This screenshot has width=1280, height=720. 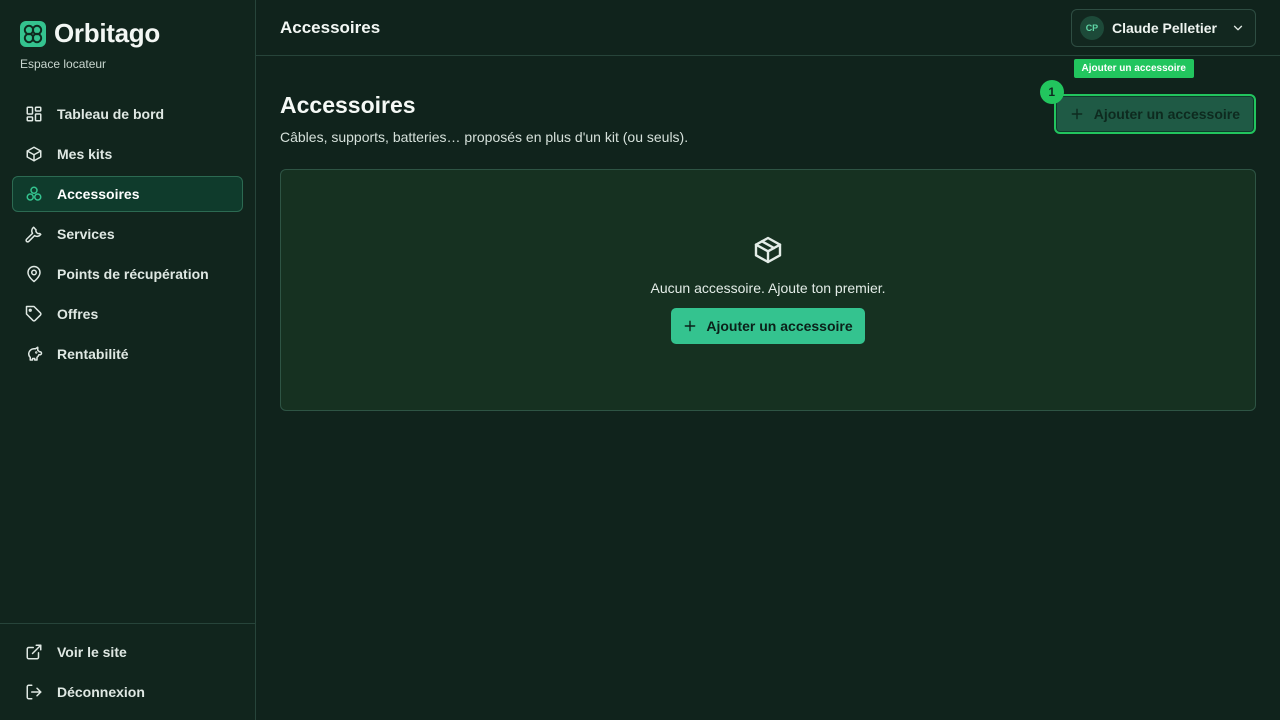 I want to click on sidebar-item-label: Accessoires, so click(x=98, y=194).